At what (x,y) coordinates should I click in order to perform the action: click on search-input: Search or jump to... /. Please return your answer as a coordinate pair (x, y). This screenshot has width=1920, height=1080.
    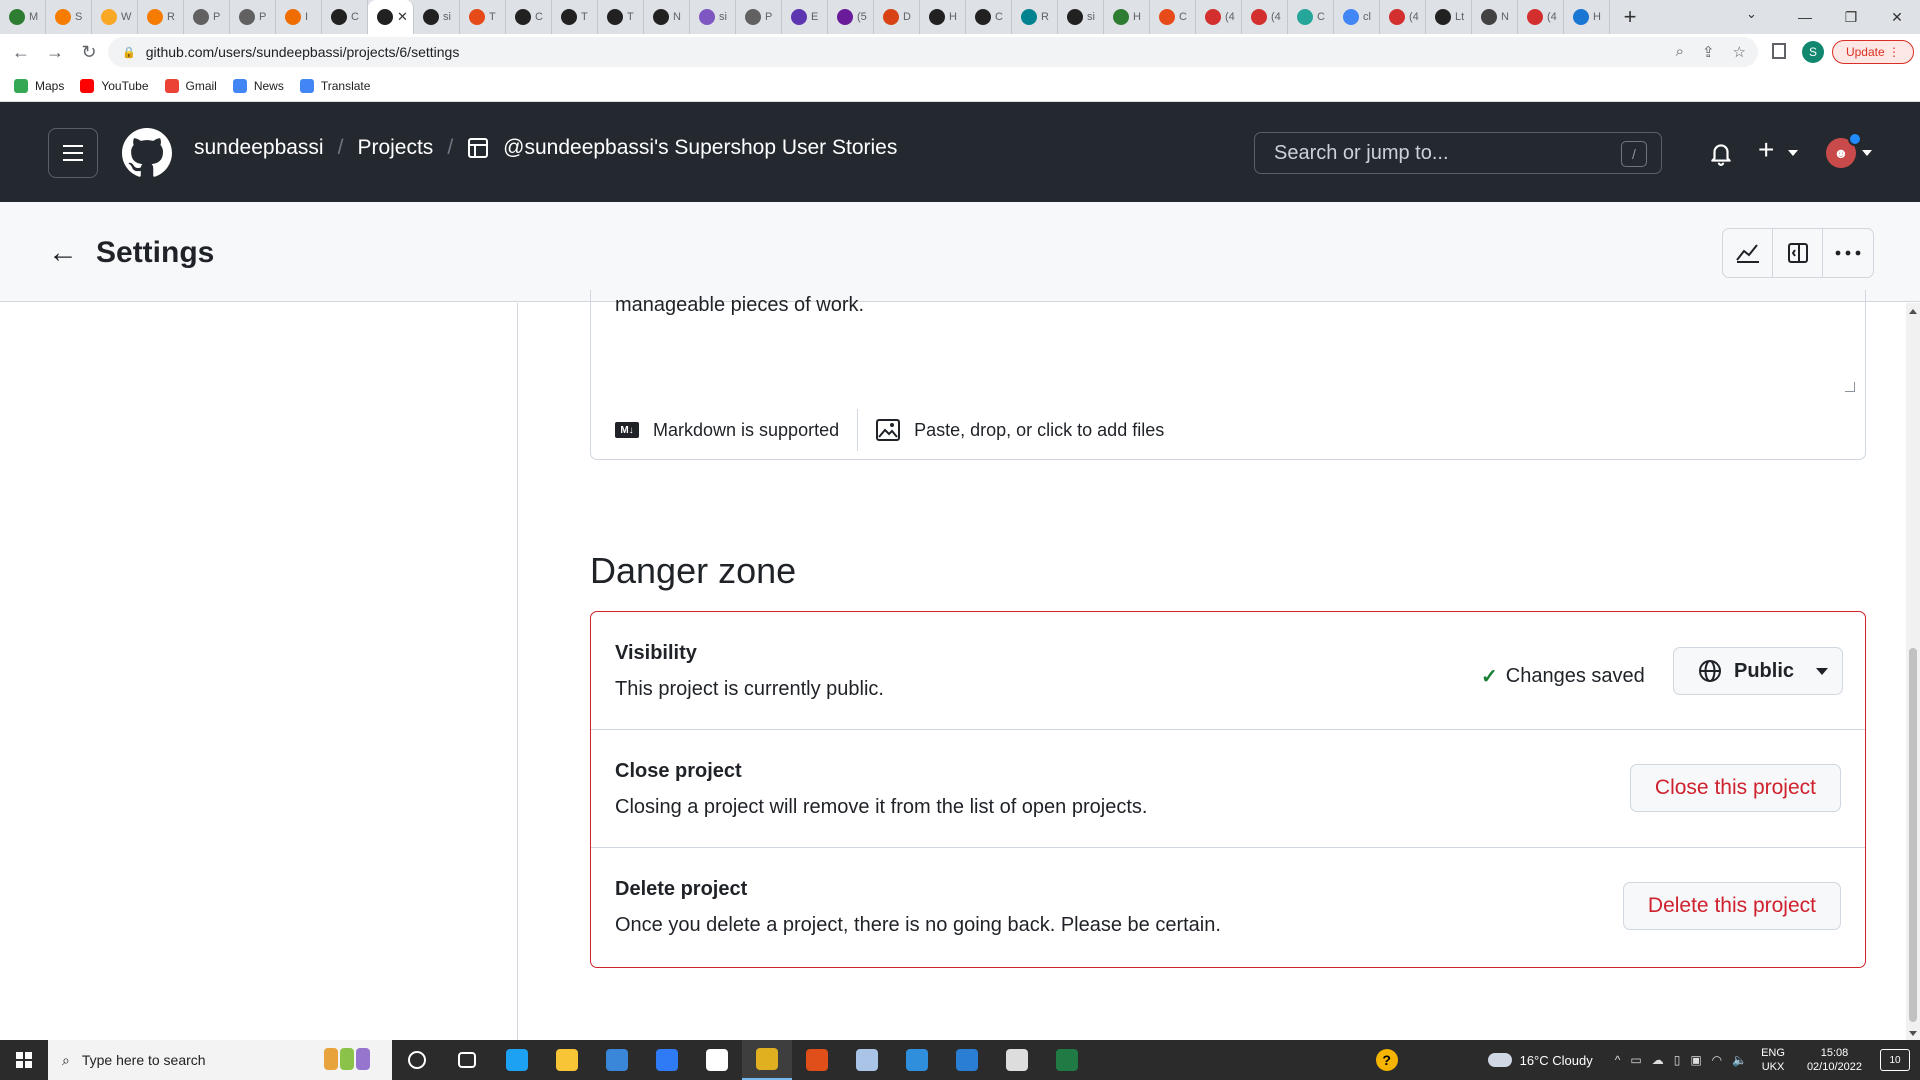
    Looking at the image, I should click on (1458, 153).